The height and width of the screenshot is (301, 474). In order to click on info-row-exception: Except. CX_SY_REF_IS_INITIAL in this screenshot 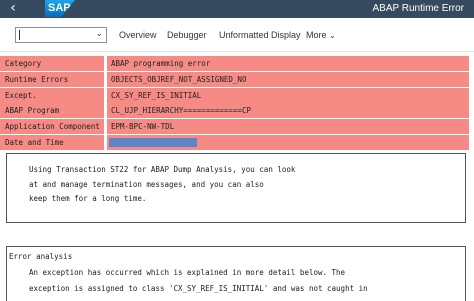, I will do `click(237, 95)`.